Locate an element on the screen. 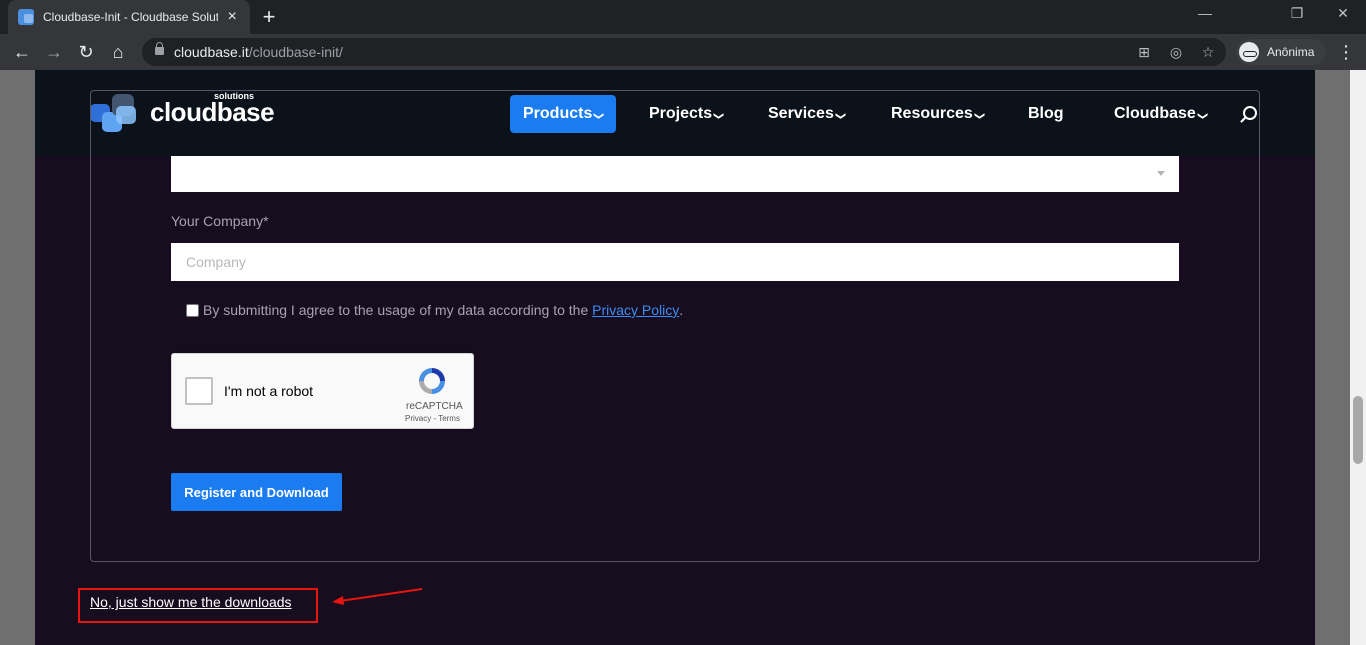 The image size is (1366, 645). tab-title: Cloudbase-Init - Cloudbase Solutions is located at coordinates (131, 17).